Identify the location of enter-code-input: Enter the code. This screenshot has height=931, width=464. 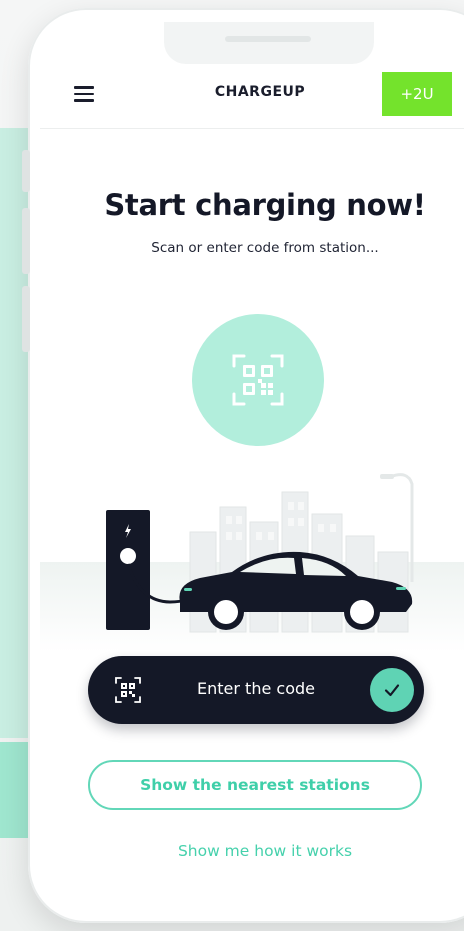
(256, 690).